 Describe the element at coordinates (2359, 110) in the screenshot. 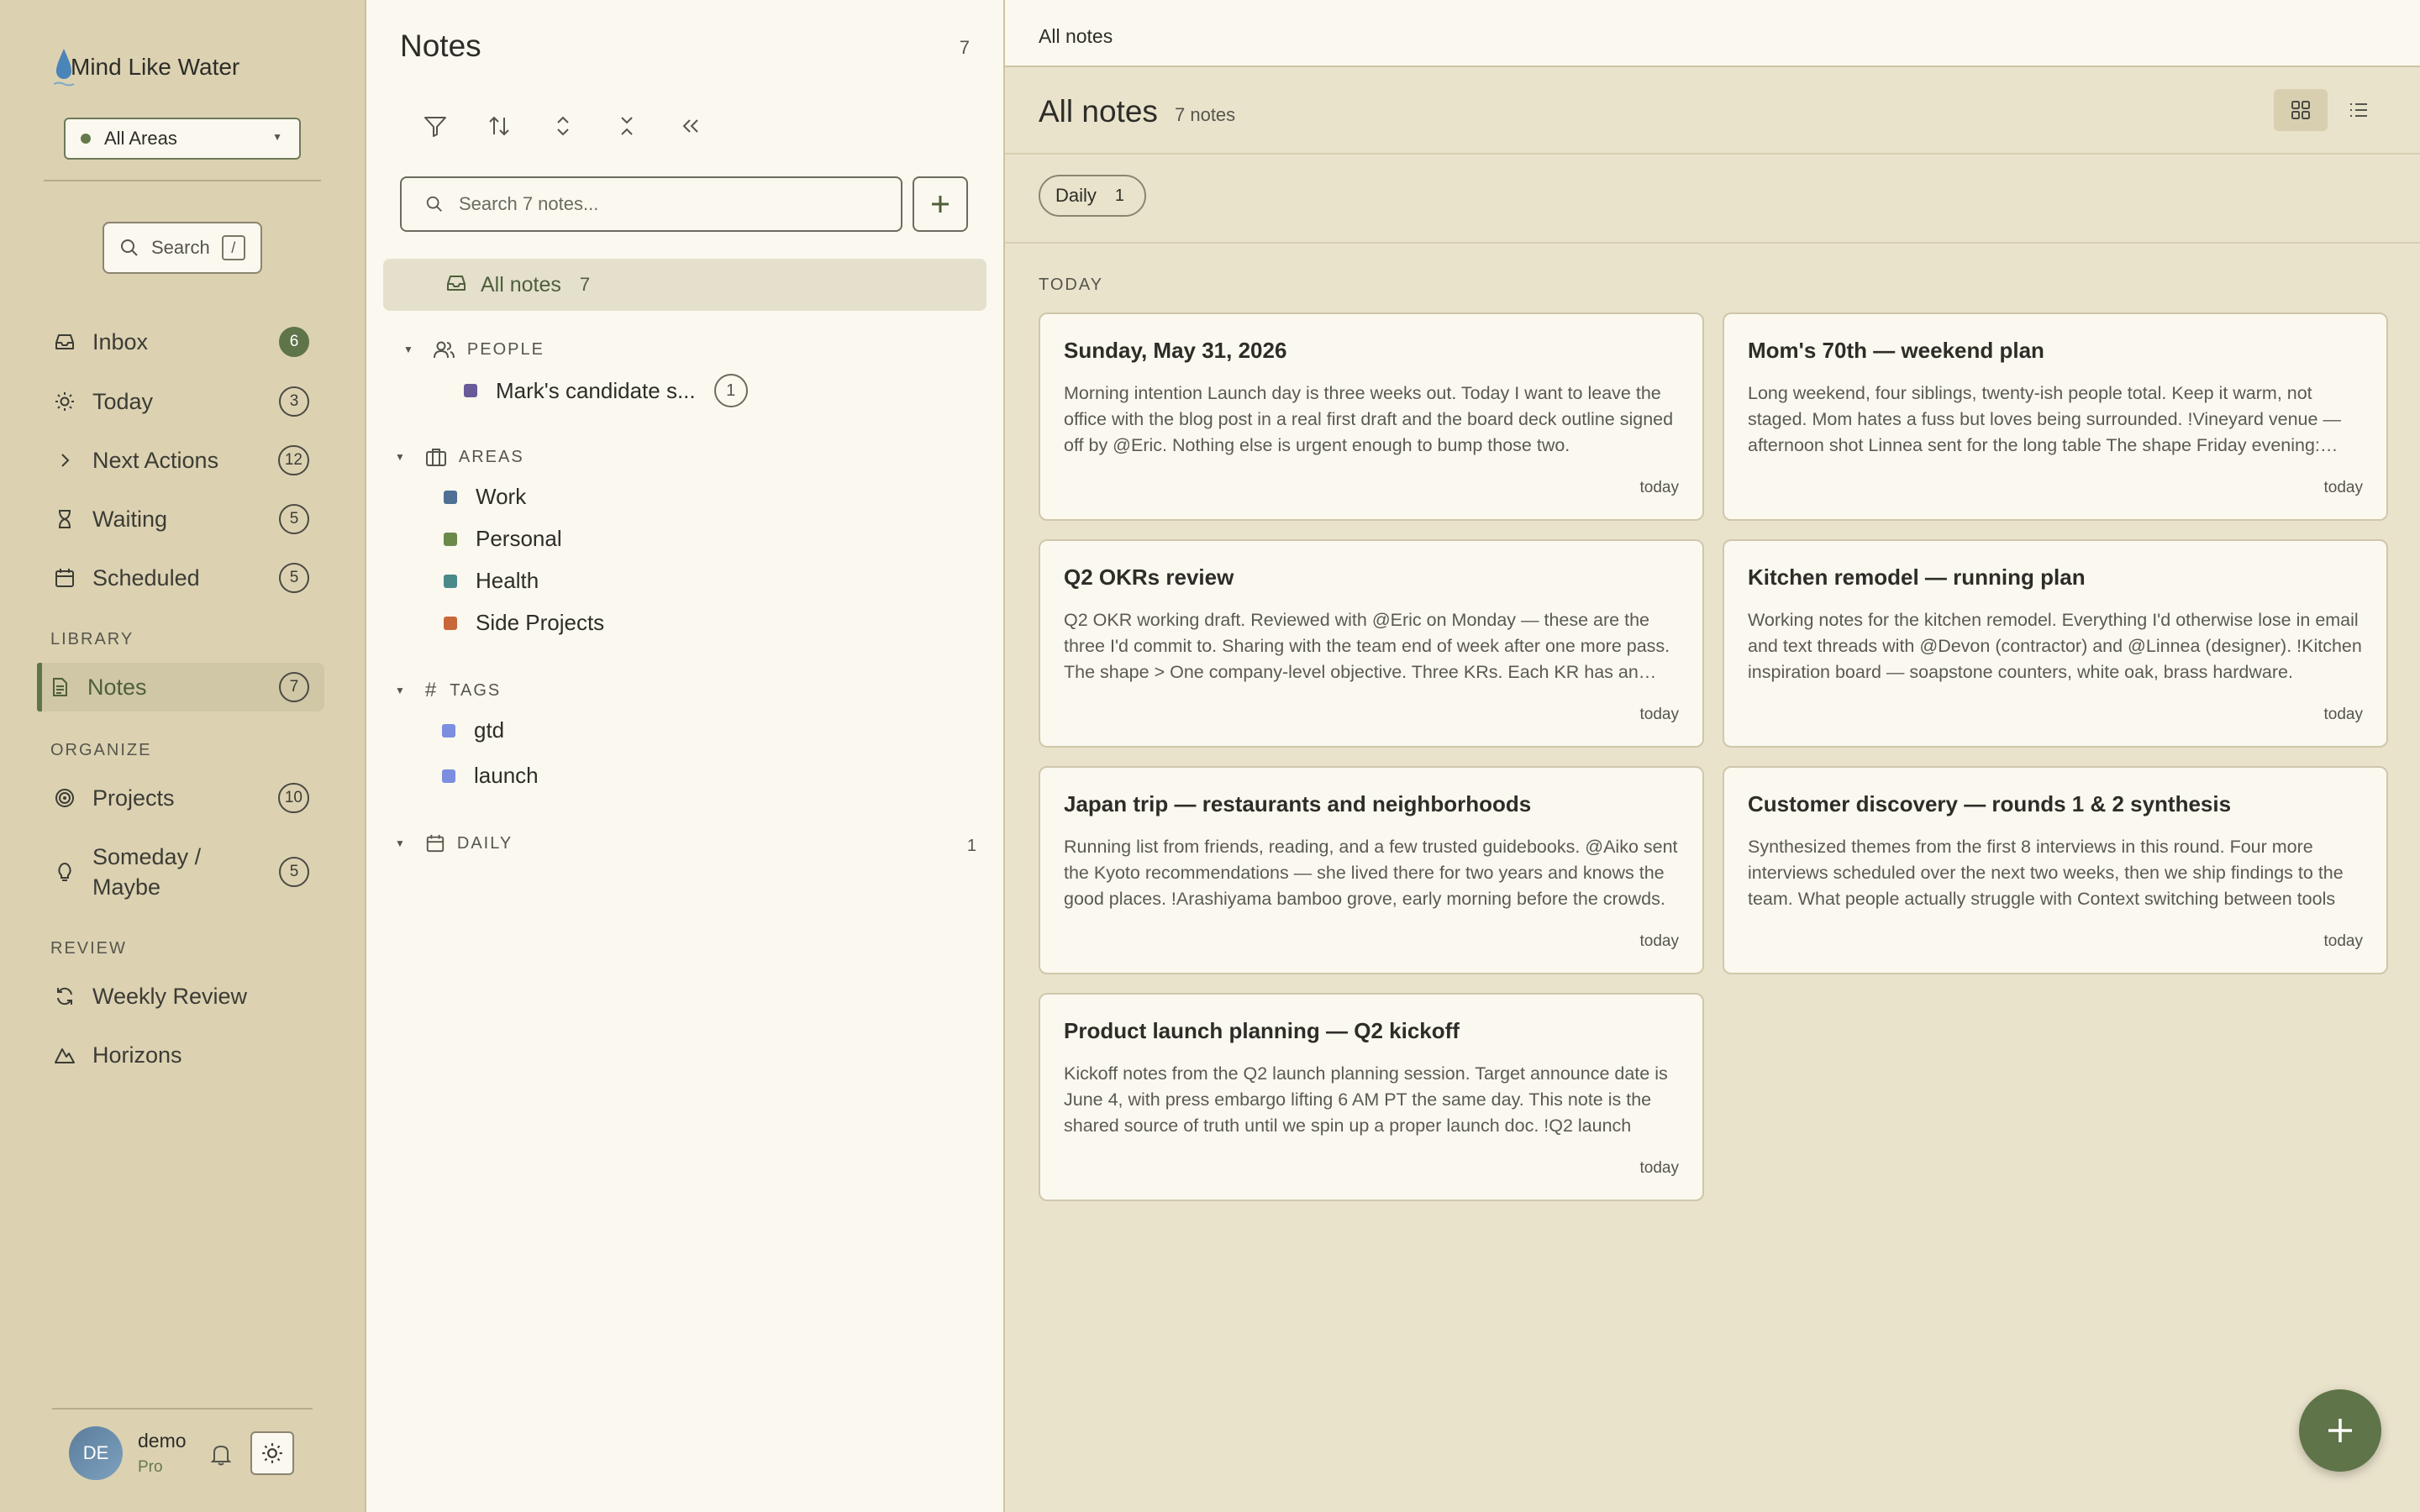

I see `list-view-button` at that location.